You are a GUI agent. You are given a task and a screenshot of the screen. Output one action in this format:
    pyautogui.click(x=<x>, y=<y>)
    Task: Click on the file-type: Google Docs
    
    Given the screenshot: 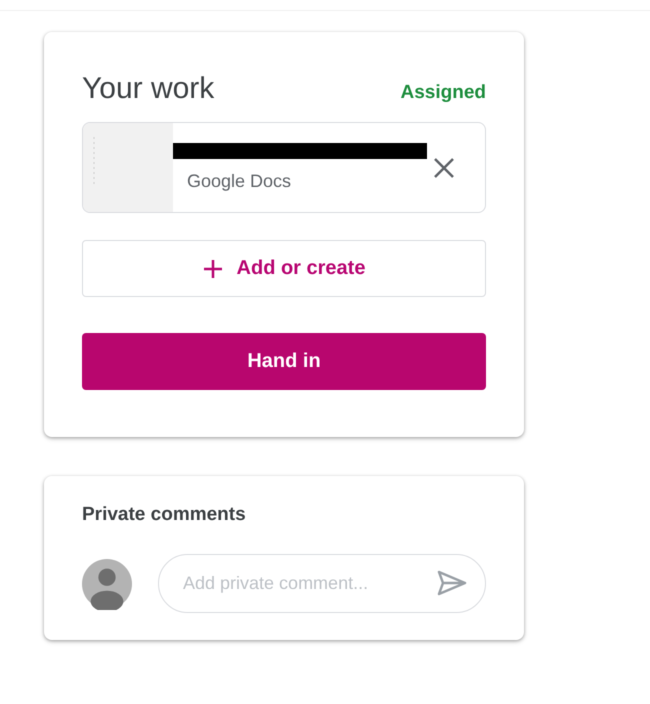 What is the action you would take?
    pyautogui.click(x=239, y=181)
    